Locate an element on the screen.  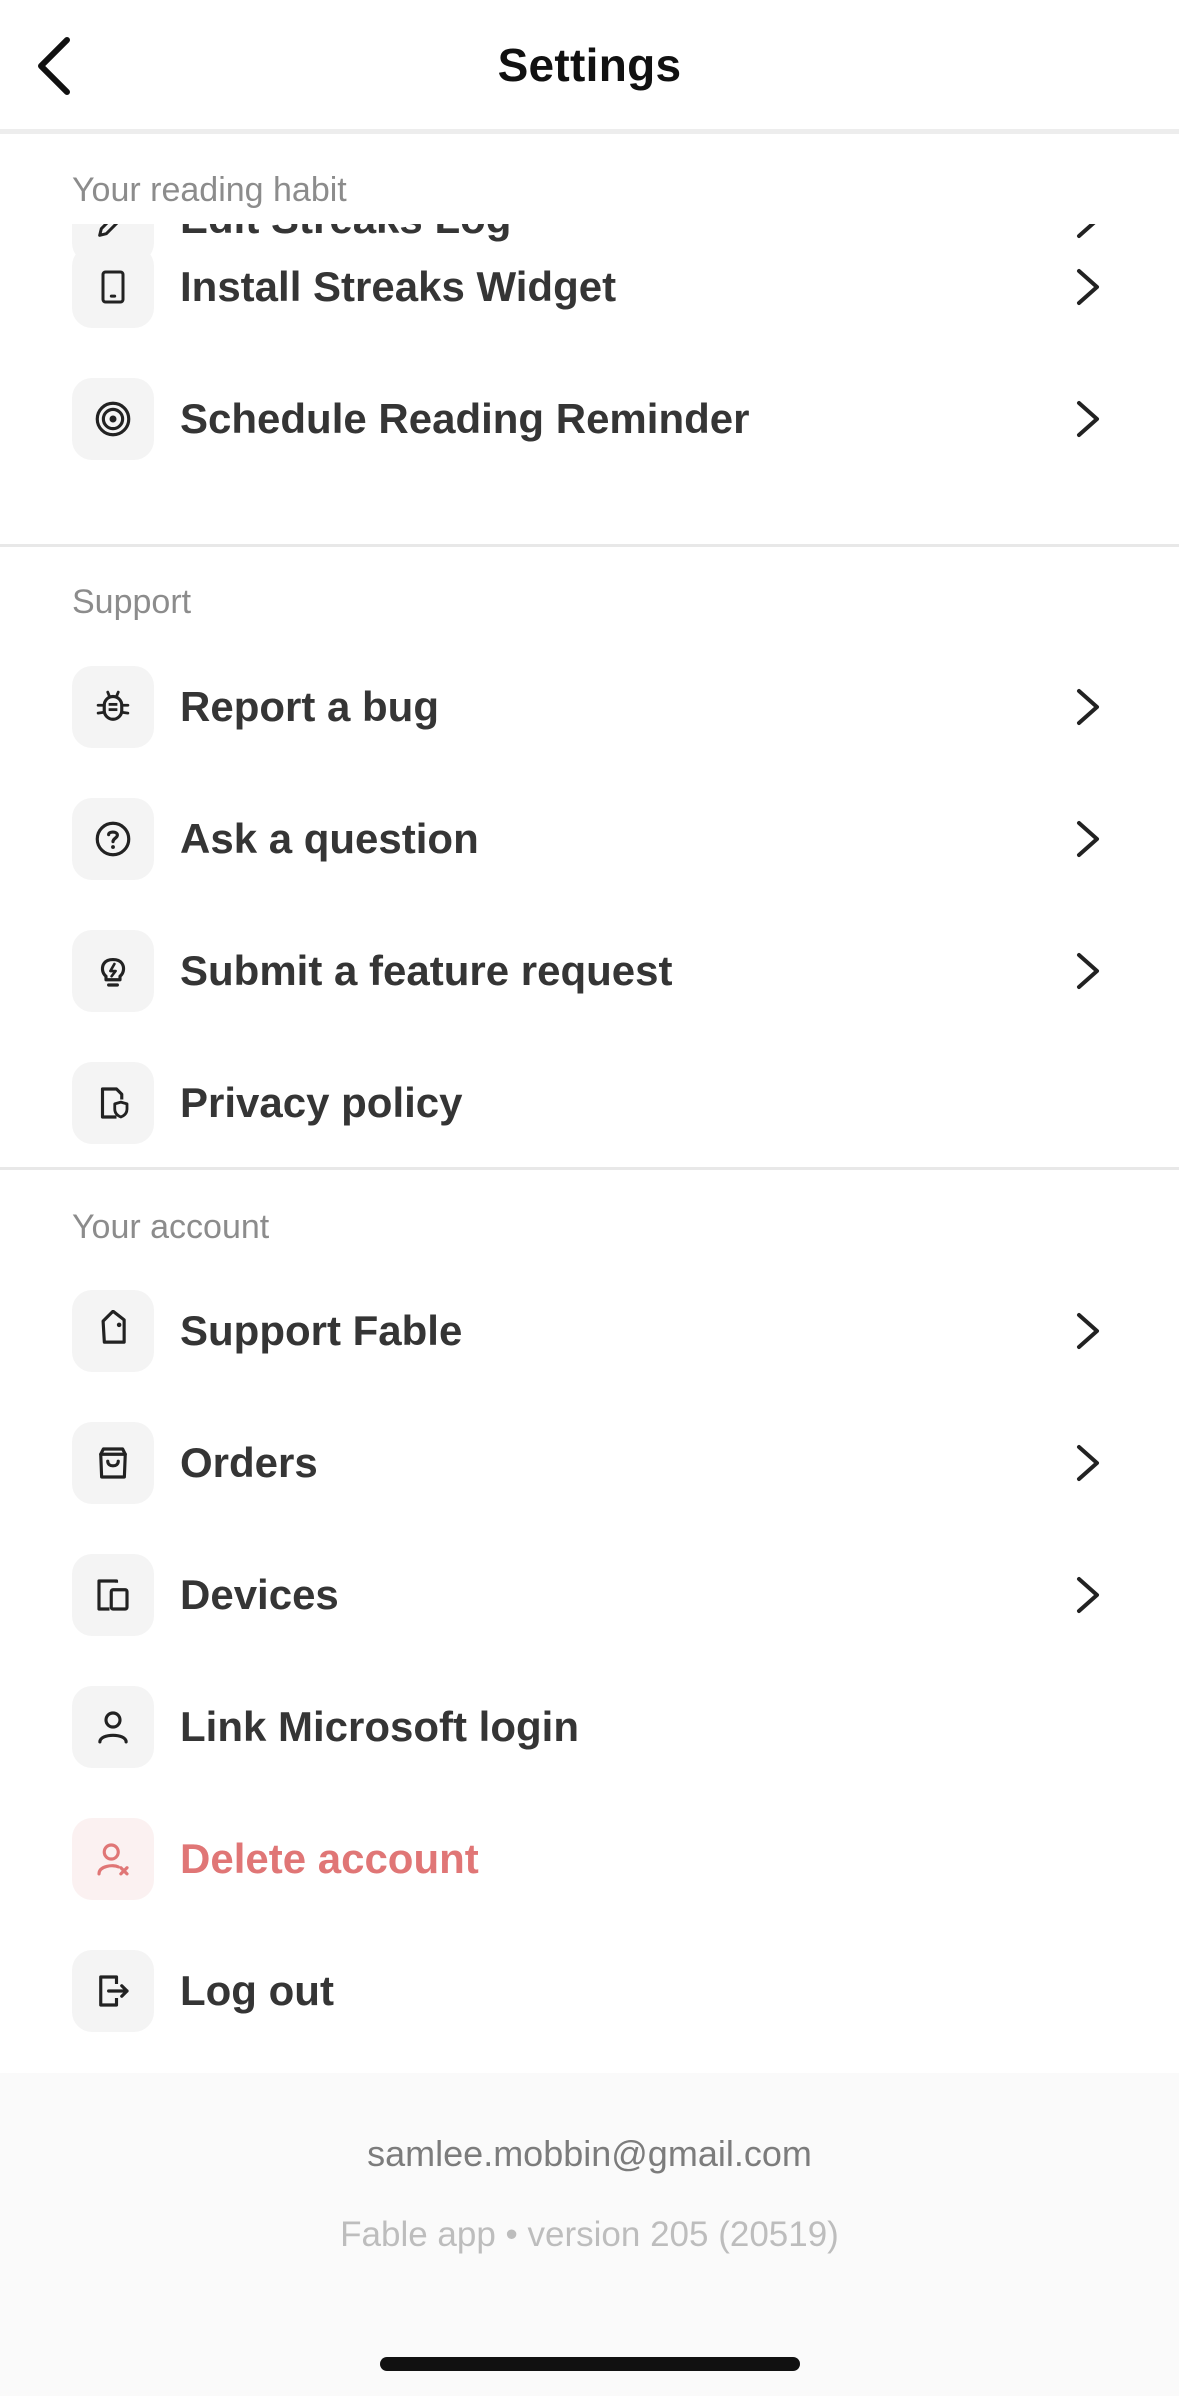
row-label: Submit a feature request is located at coordinates (426, 970).